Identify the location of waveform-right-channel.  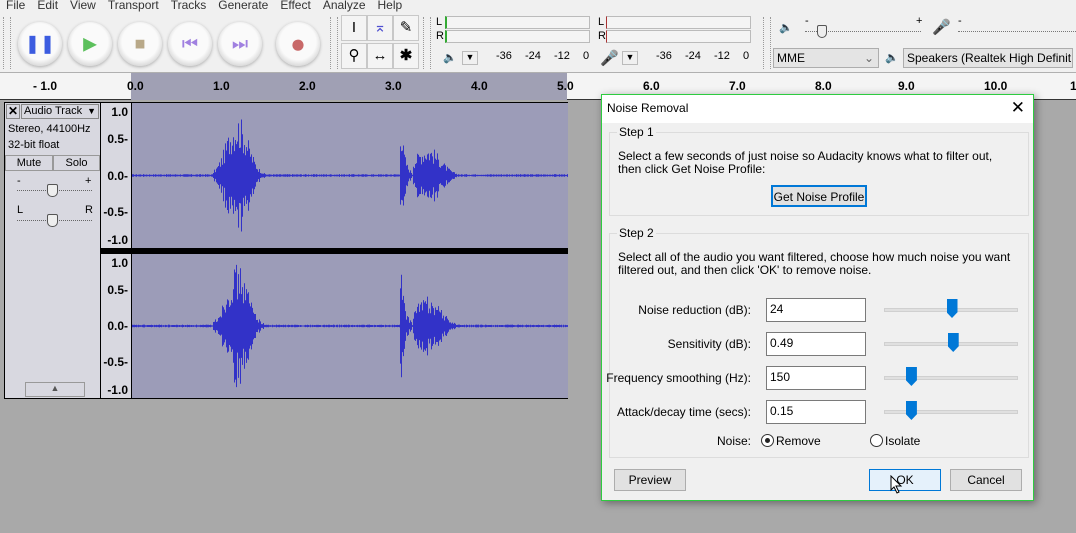
(350, 326).